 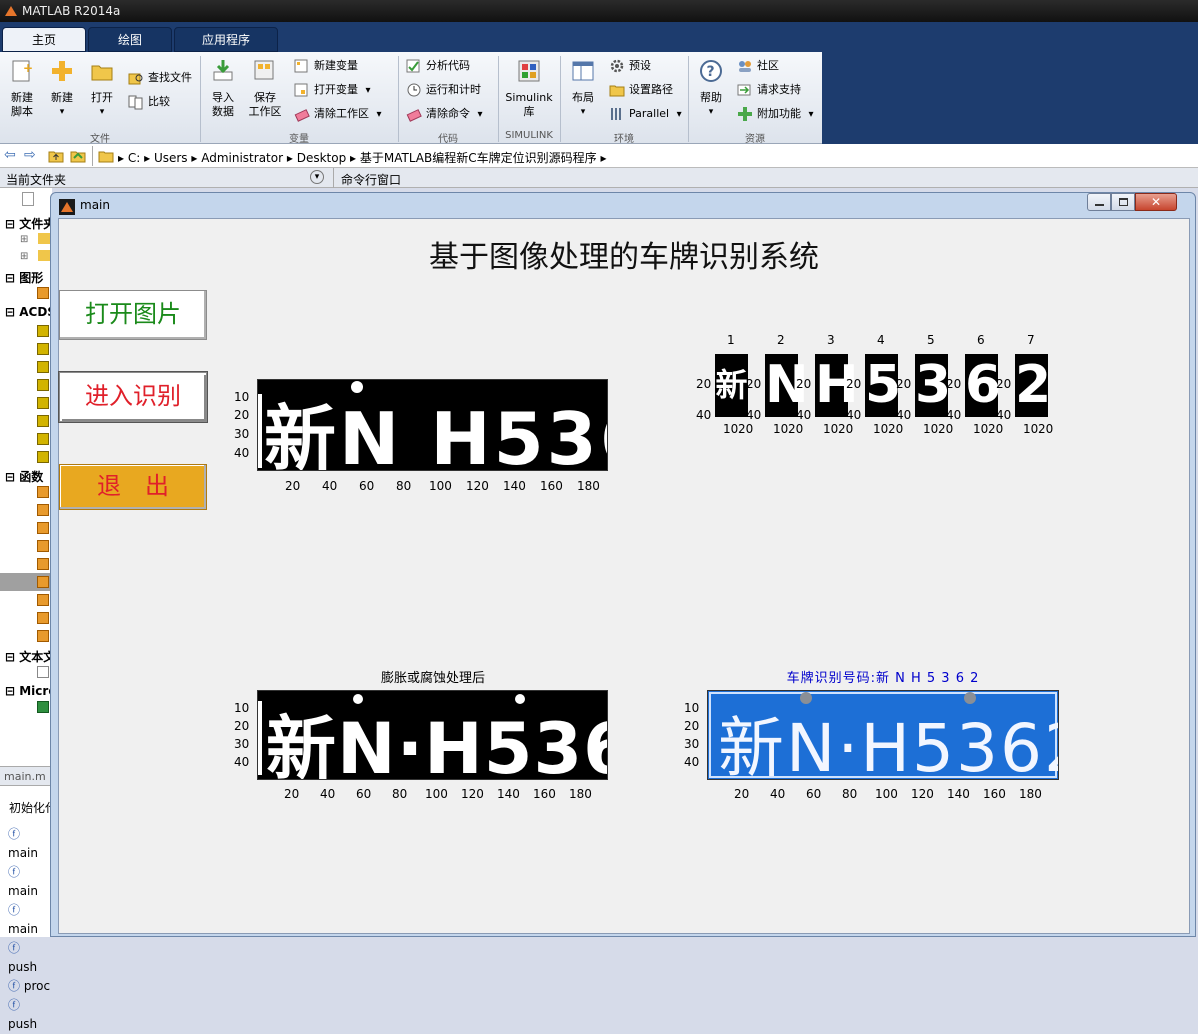 I want to click on breadcrumb-item: 基于MATLAB编程新C车牌定位识别源码程序, so click(x=478, y=158).